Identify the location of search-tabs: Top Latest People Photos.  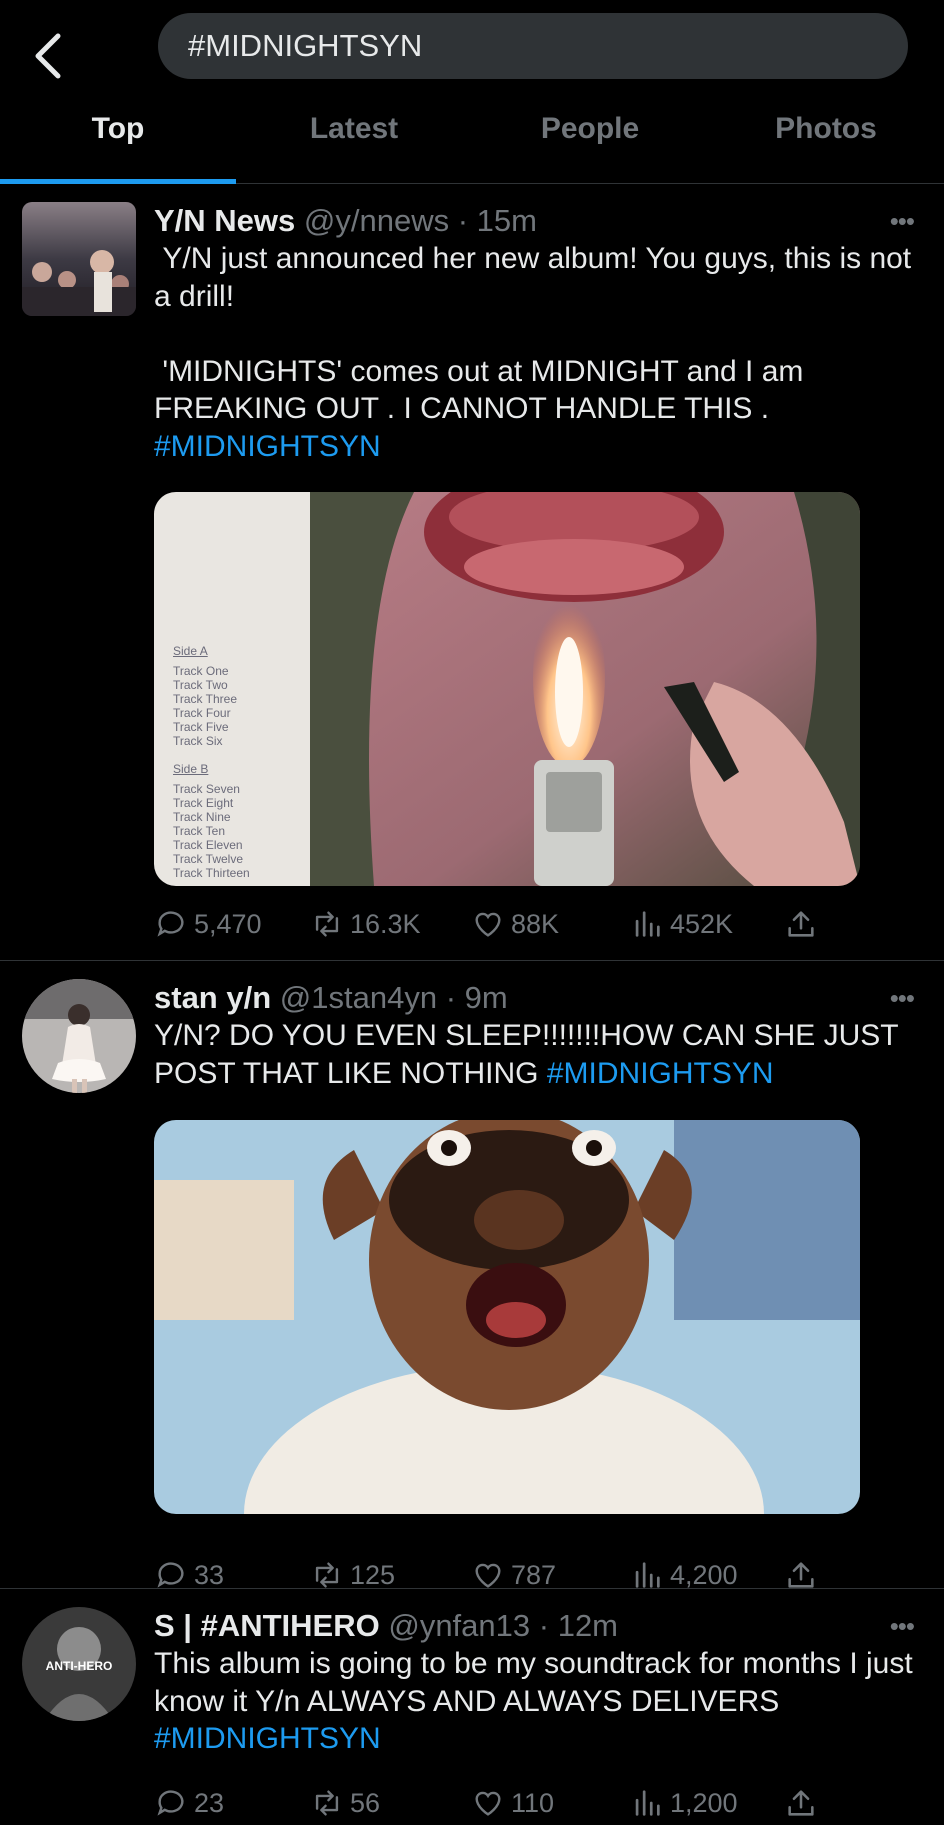
(472, 142).